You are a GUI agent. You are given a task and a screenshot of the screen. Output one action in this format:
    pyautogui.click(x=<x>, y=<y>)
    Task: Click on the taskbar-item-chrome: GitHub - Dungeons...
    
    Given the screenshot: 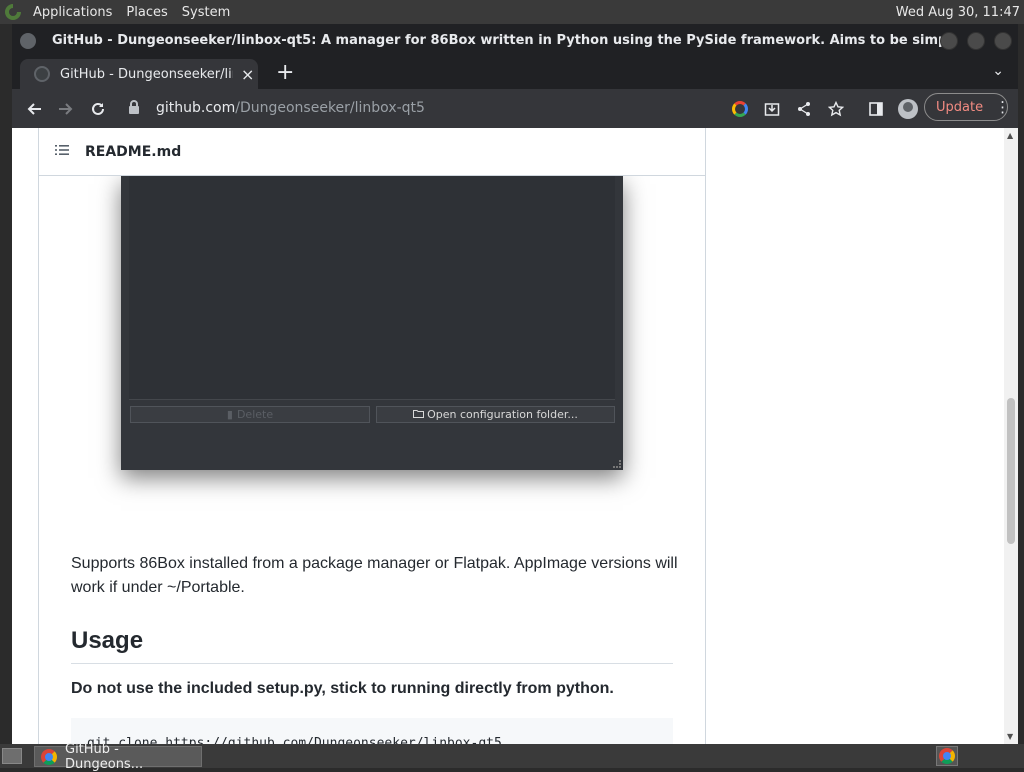 What is the action you would take?
    pyautogui.click(x=118, y=757)
    